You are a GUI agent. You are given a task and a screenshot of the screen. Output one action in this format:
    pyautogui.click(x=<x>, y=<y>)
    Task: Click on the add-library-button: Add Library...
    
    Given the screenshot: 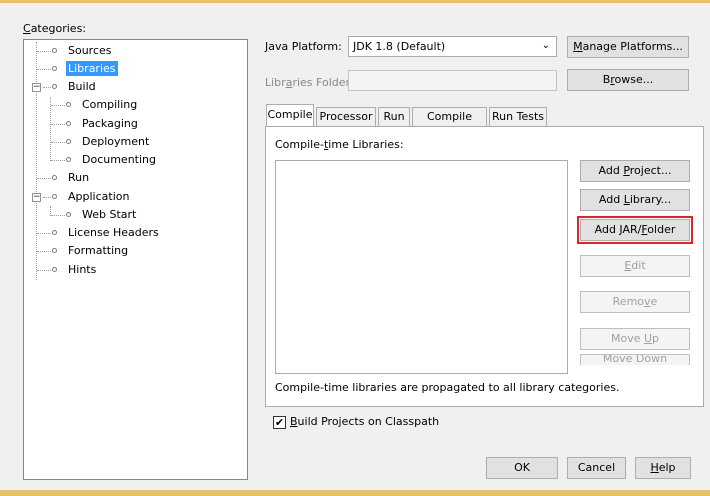 What is the action you would take?
    pyautogui.click(x=635, y=200)
    